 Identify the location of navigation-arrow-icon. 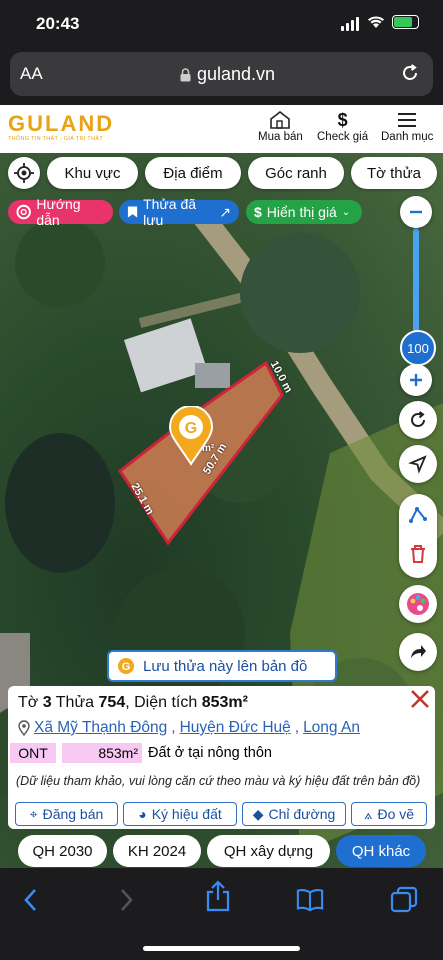
(417, 464).